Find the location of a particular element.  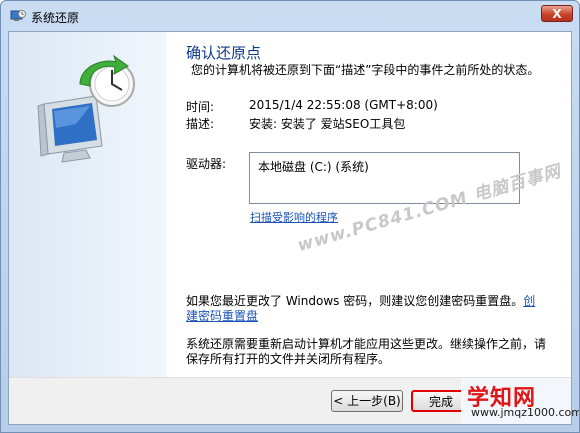

drive-list-item: 本地磁盘 (C:) (系统) is located at coordinates (313, 166).